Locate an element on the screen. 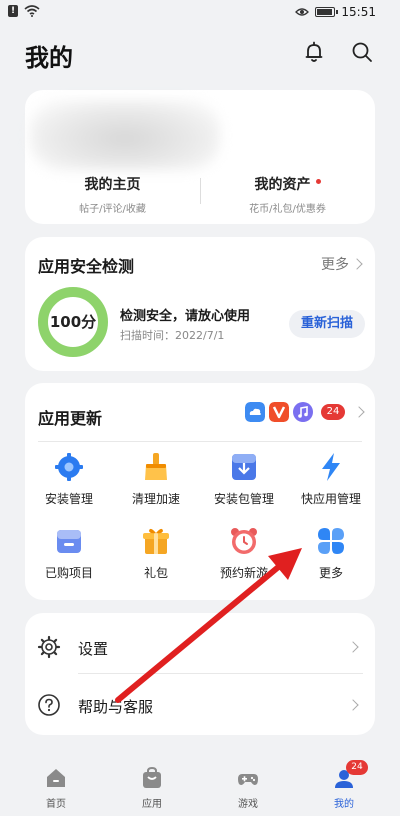  package-management-item: 安装包管理 is located at coordinates (244, 479).